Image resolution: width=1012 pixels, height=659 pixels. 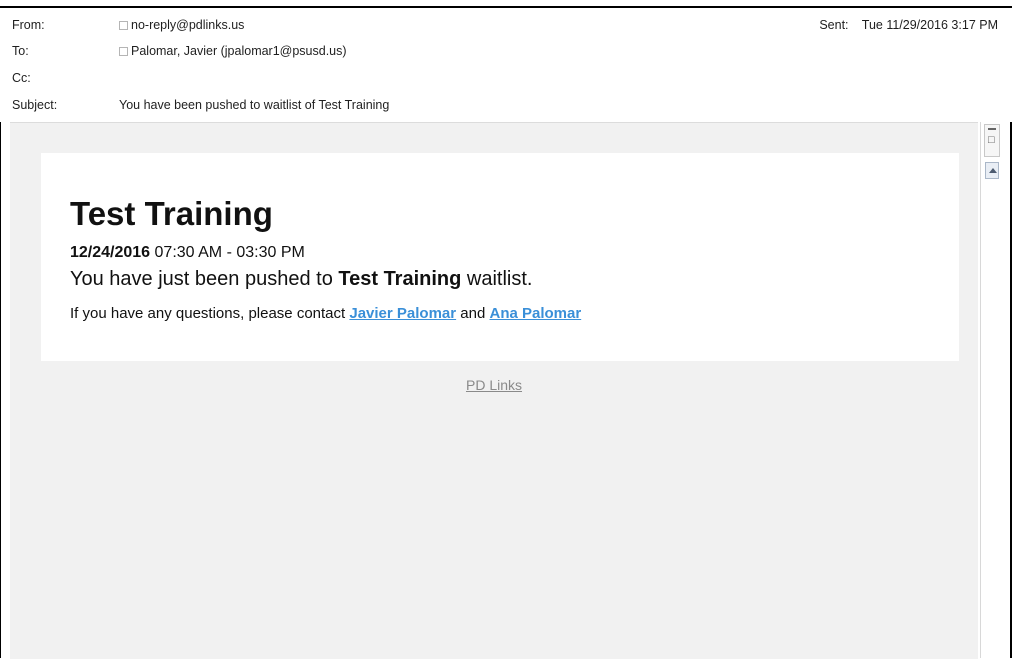 What do you see at coordinates (402, 313) in the screenshot?
I see `contact-link-javier: Javier Palomar` at bounding box center [402, 313].